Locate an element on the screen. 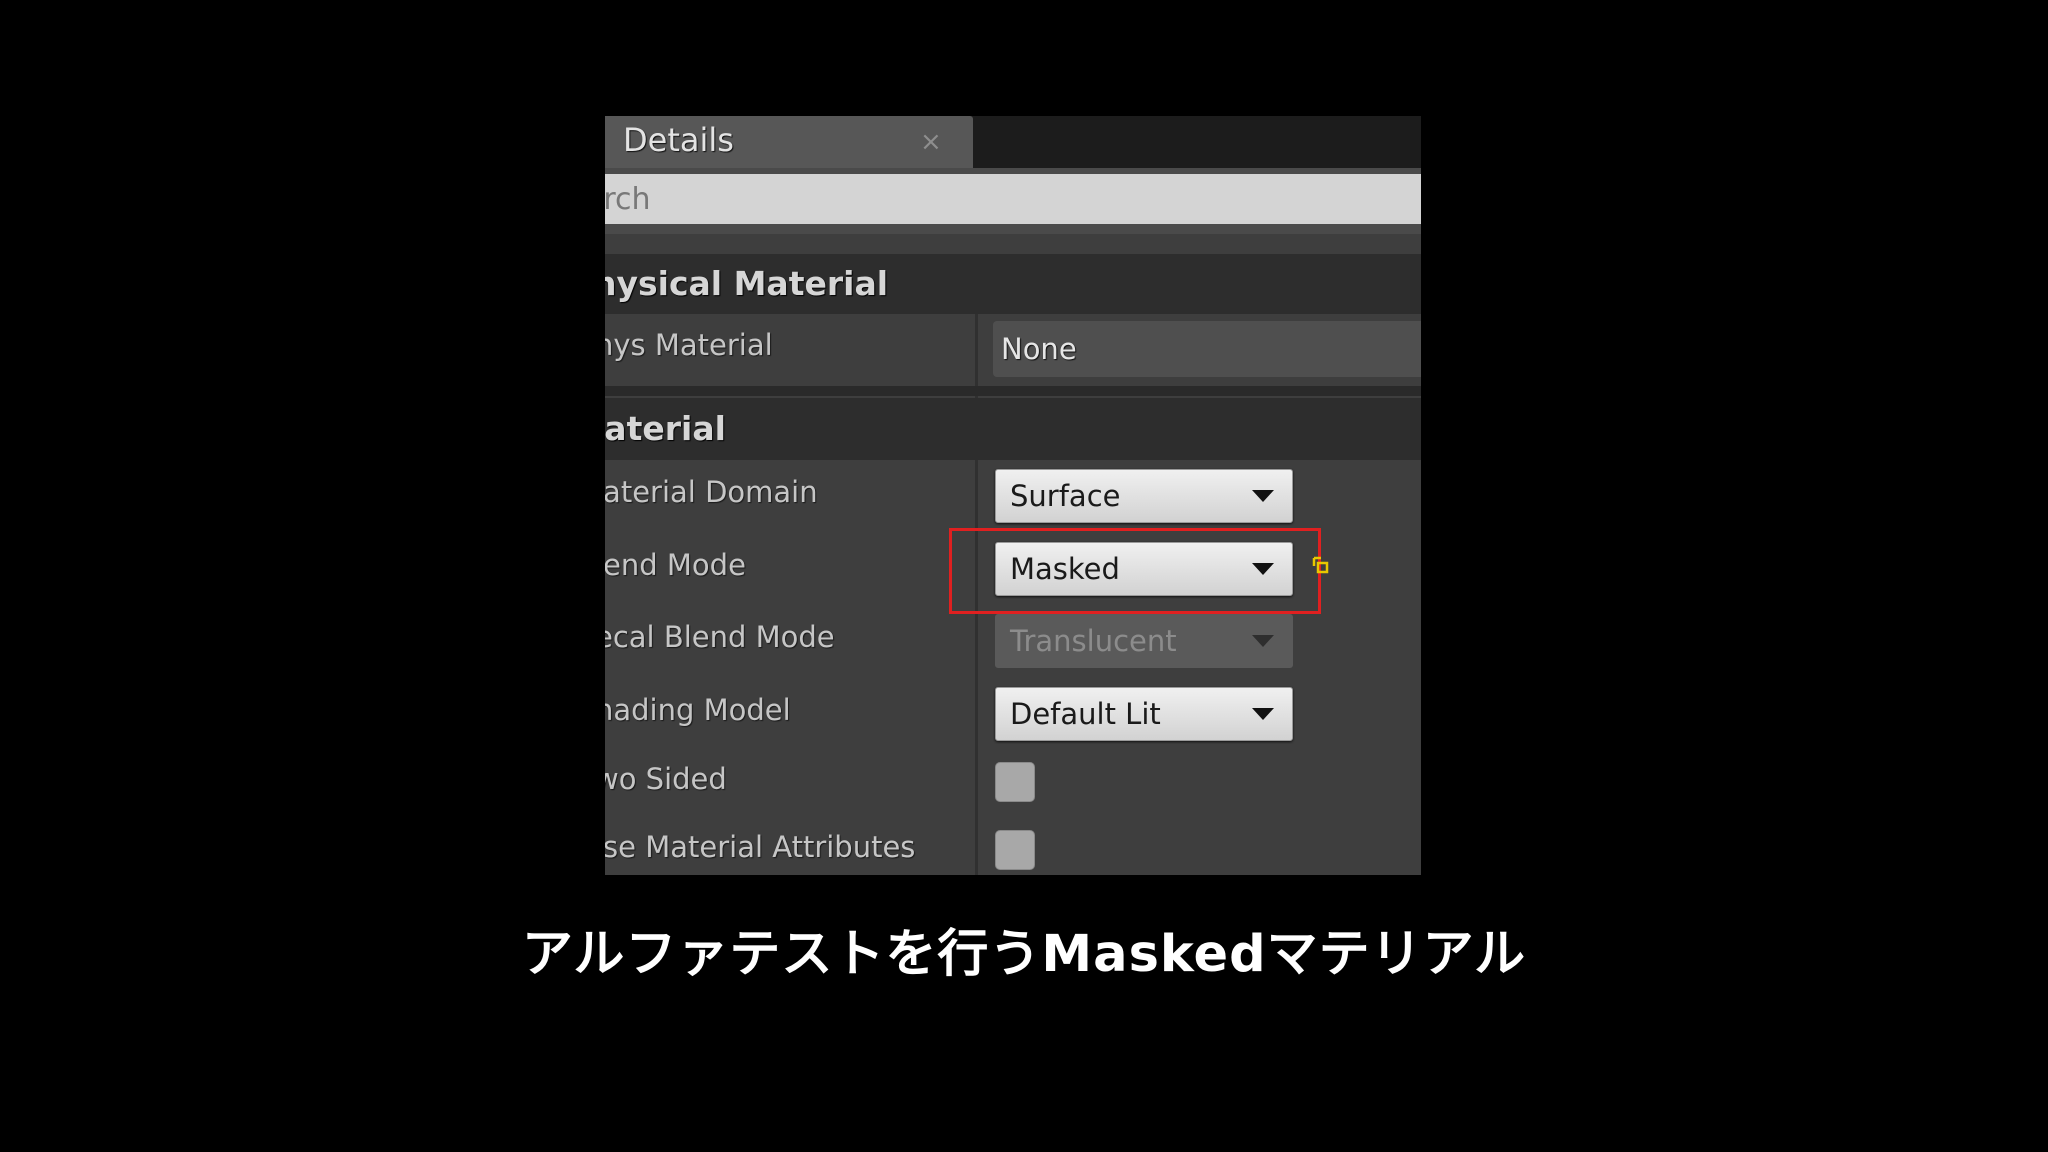 Image resolution: width=2048 pixels, height=1152 pixels. dropdown-value: Surface is located at coordinates (1065, 496).